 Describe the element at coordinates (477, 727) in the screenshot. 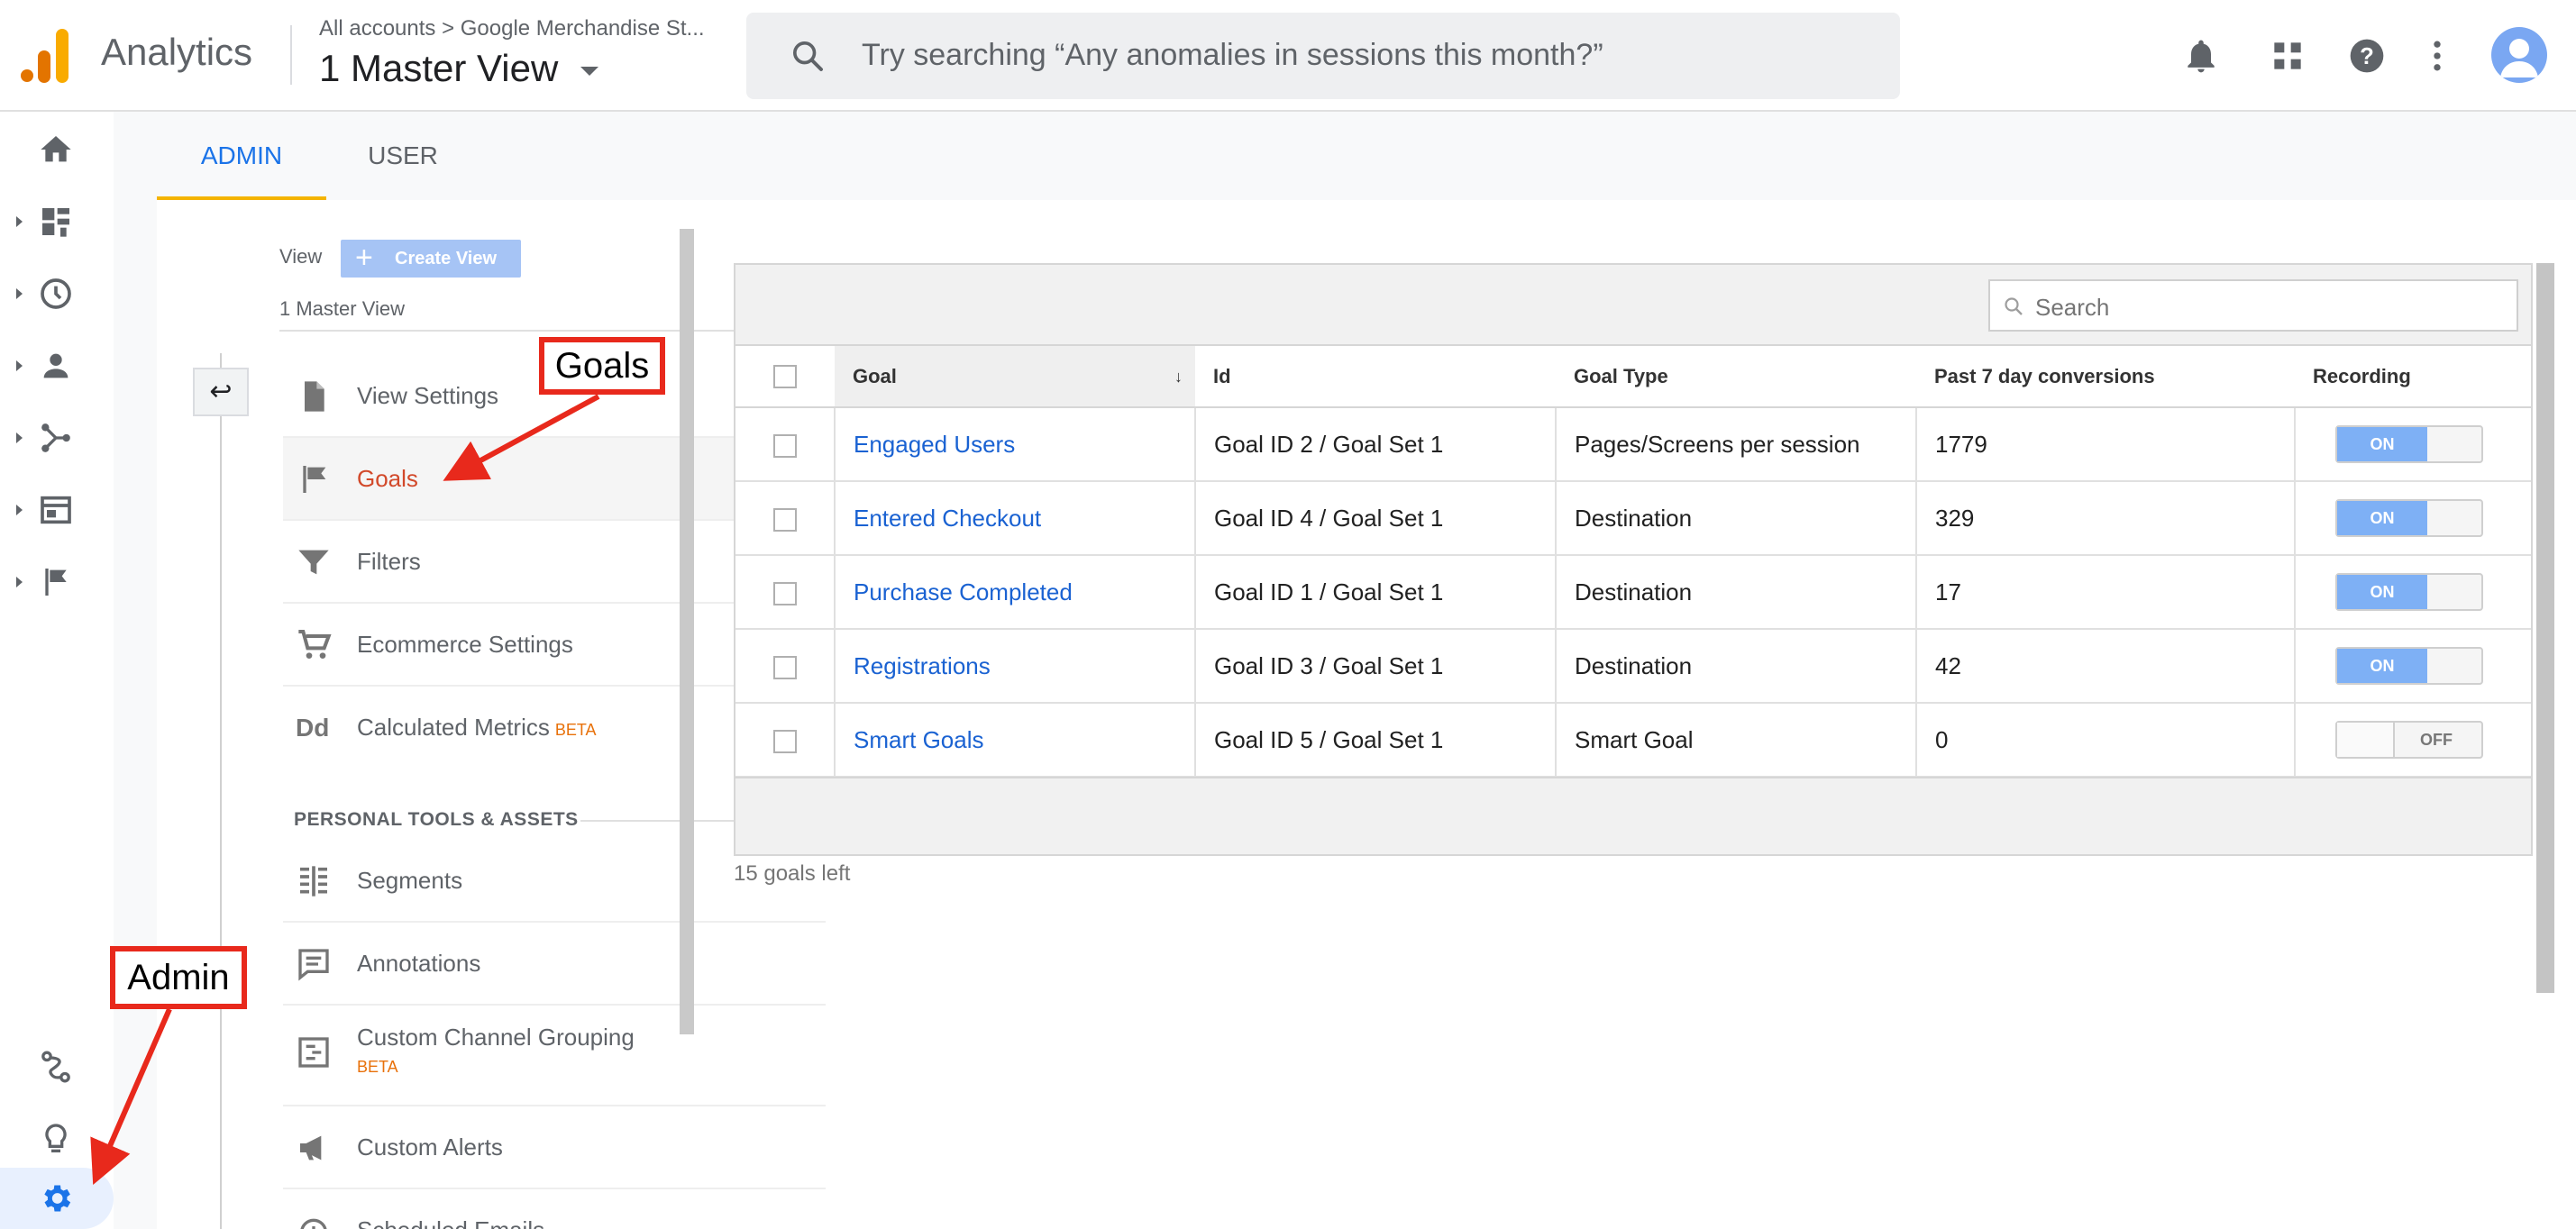

I see `menu-label: Calculated Metrics BETA` at that location.